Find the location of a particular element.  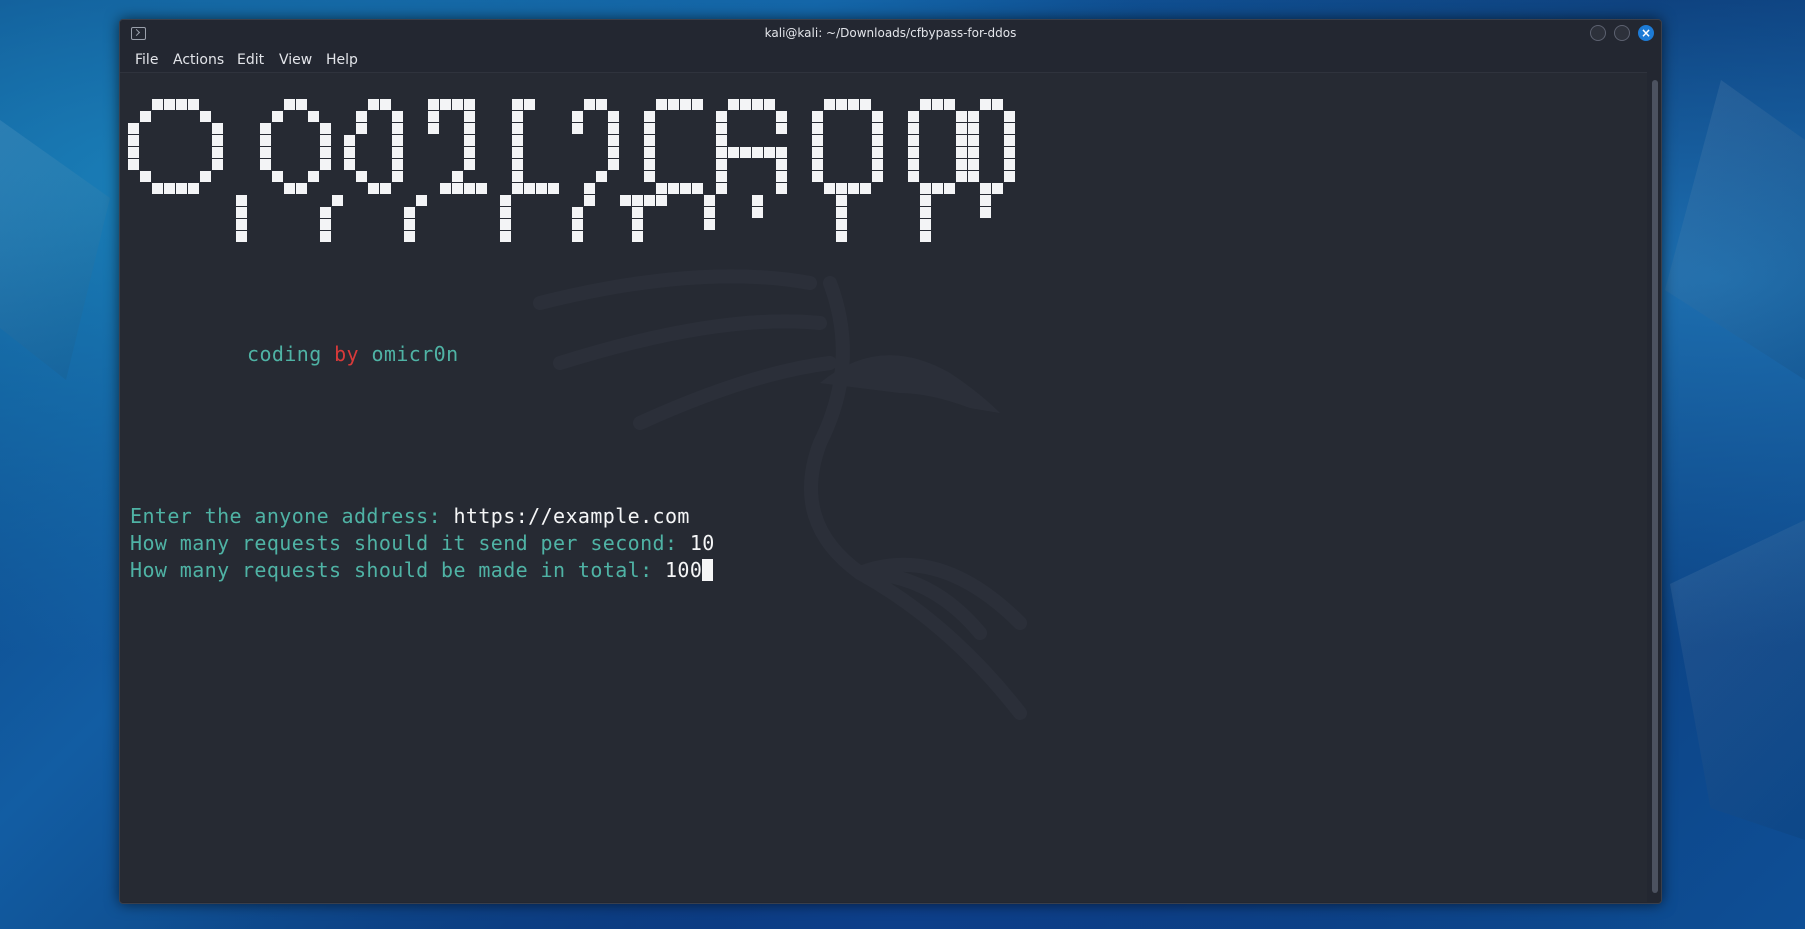

credit-coding: coding is located at coordinates (284, 354).